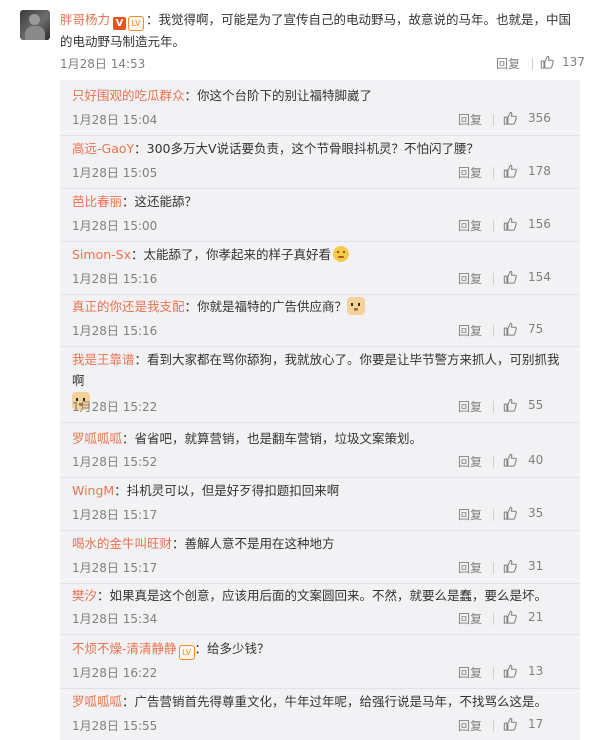 Image resolution: width=600 pixels, height=740 pixels. Describe the element at coordinates (124, 648) in the screenshot. I see `reply-username: 不烦不燥-清清静静` at that location.